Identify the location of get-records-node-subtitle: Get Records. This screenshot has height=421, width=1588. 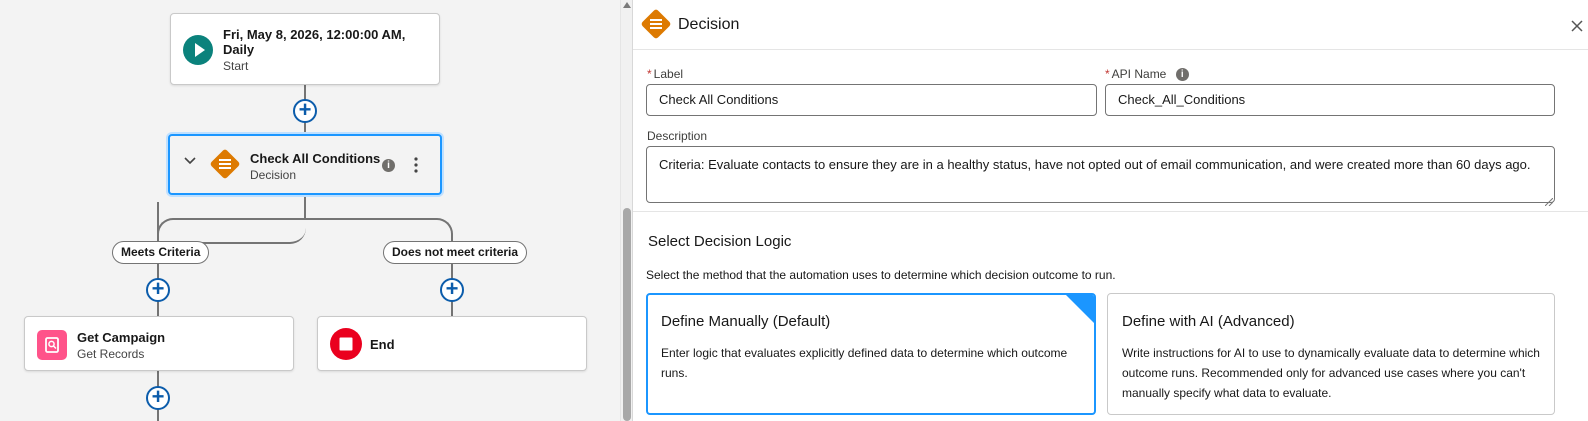
(111, 354).